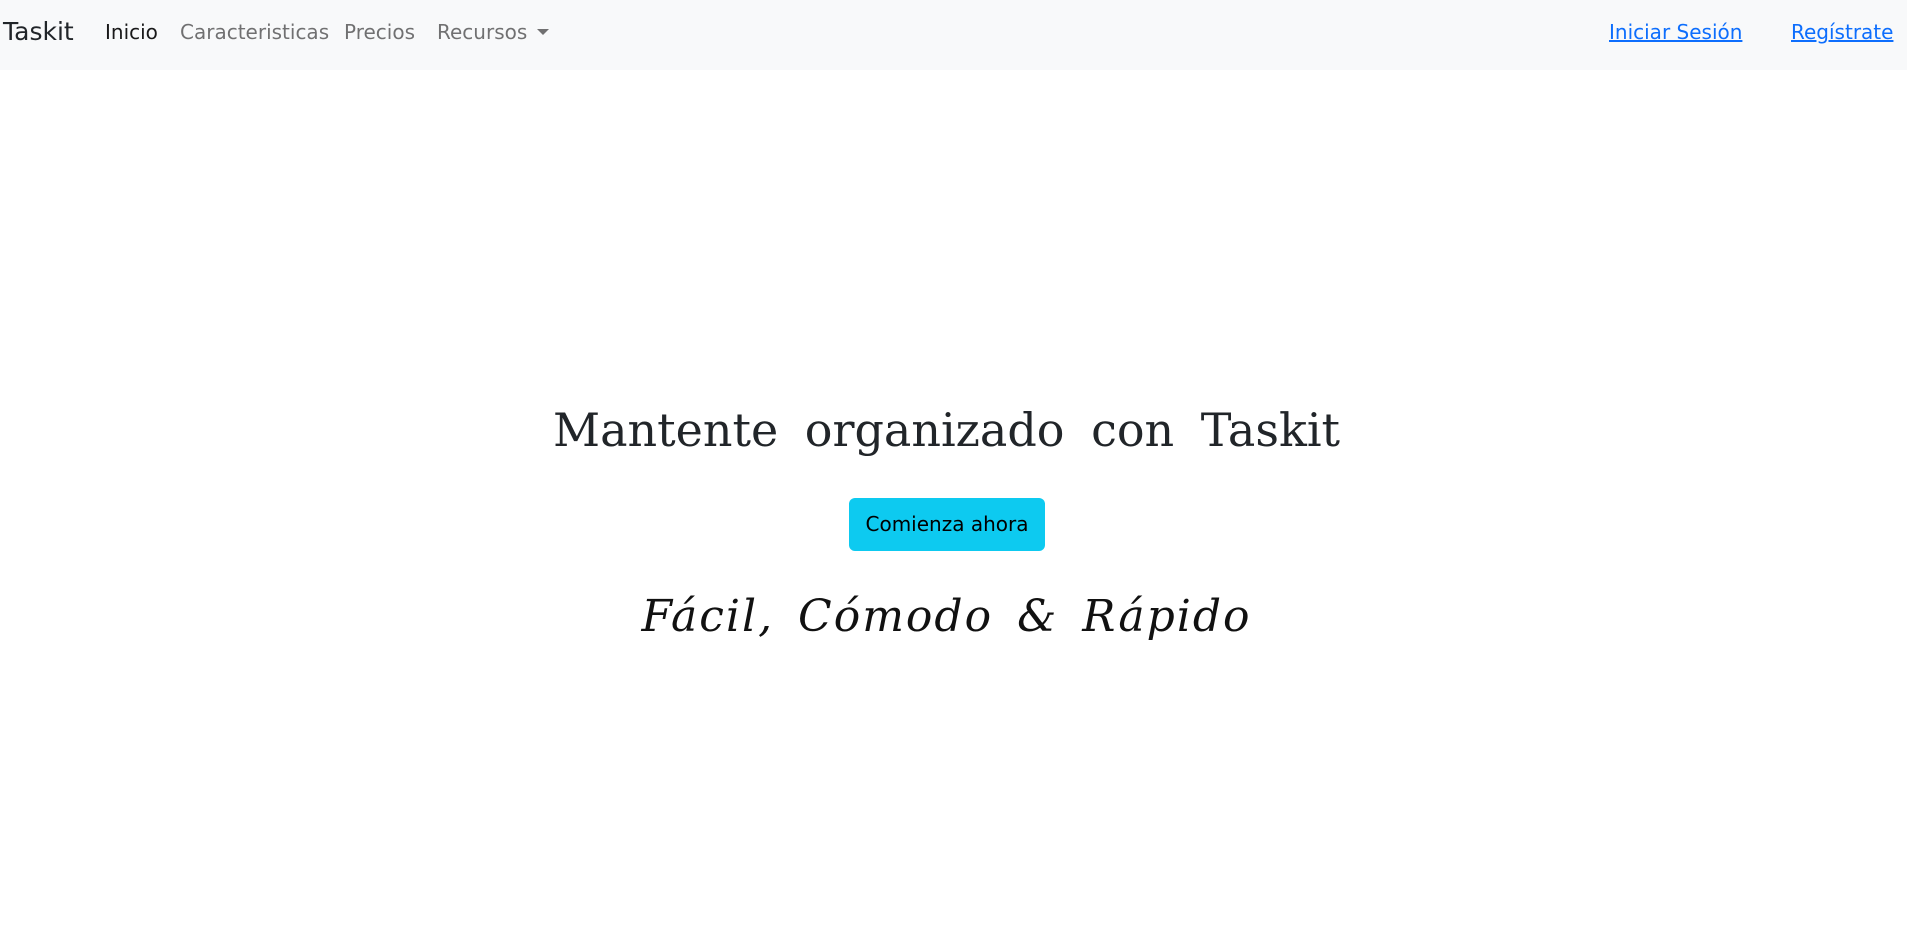  I want to click on hero-tagline: Fácil, Cómodo & Rápido, so click(946, 616).